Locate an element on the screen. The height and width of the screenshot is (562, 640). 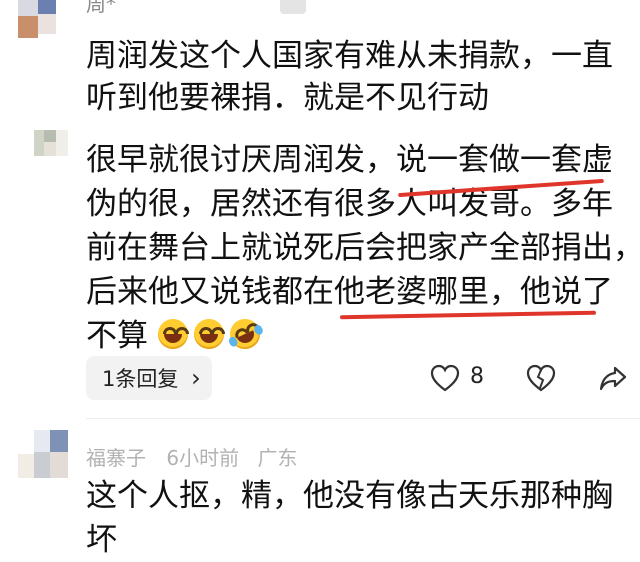
like-button: 8 is located at coordinates (460, 379).